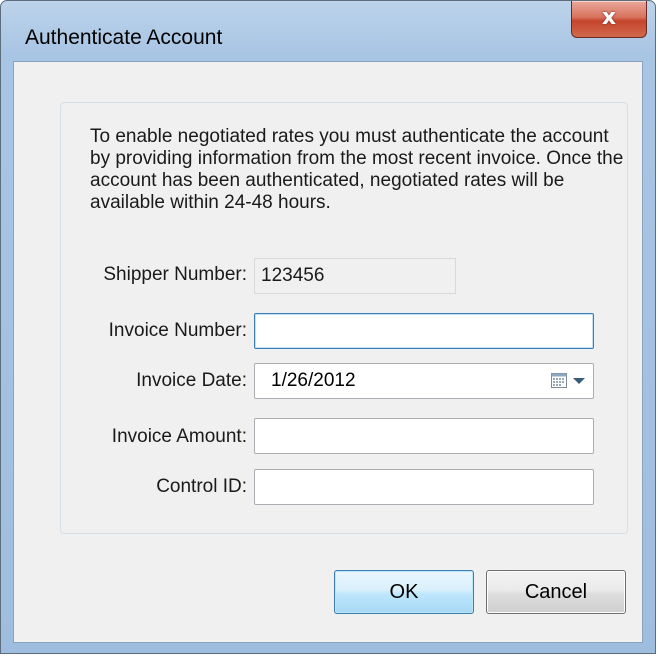 The height and width of the screenshot is (656, 658). I want to click on invoice-date-value: 1/26/2012, so click(313, 380).